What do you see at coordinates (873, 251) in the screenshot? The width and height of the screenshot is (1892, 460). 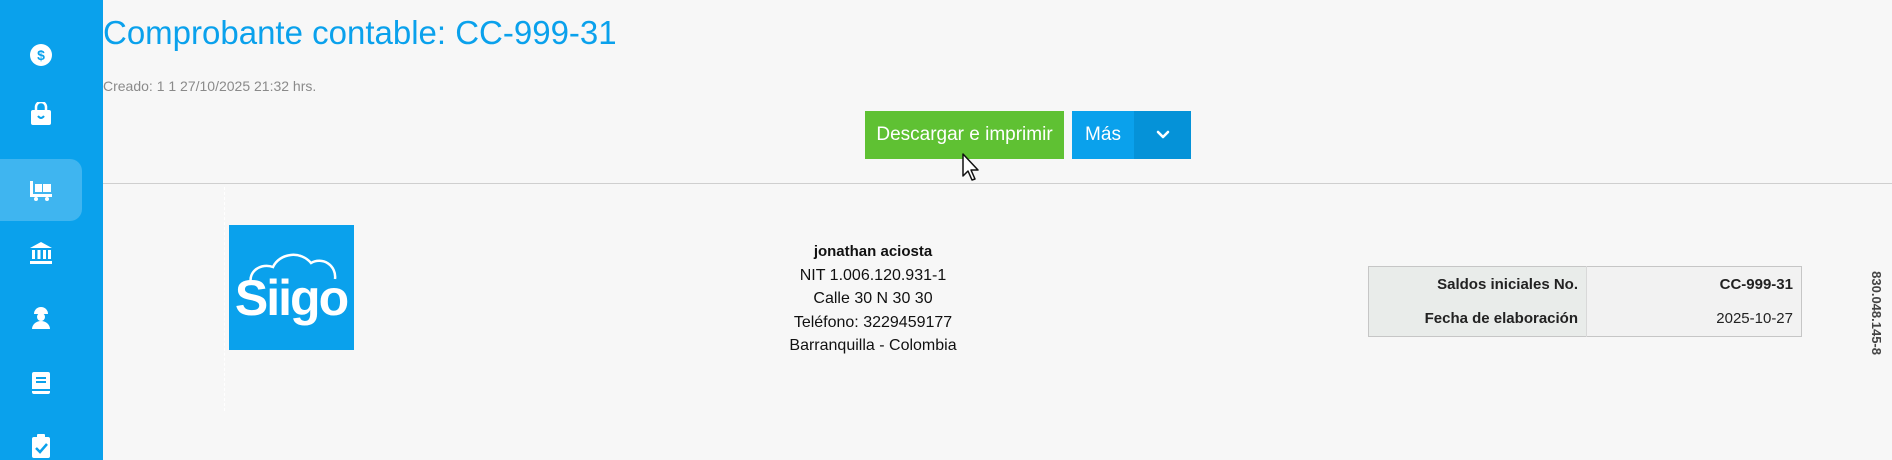 I see `company-name: jonathan aciosta` at bounding box center [873, 251].